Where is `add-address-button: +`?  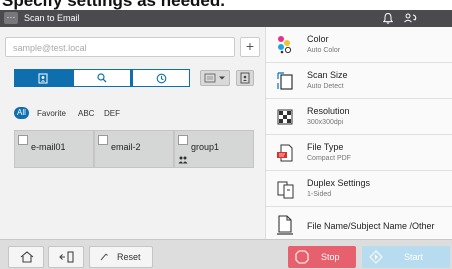 add-address-button: + is located at coordinates (250, 47).